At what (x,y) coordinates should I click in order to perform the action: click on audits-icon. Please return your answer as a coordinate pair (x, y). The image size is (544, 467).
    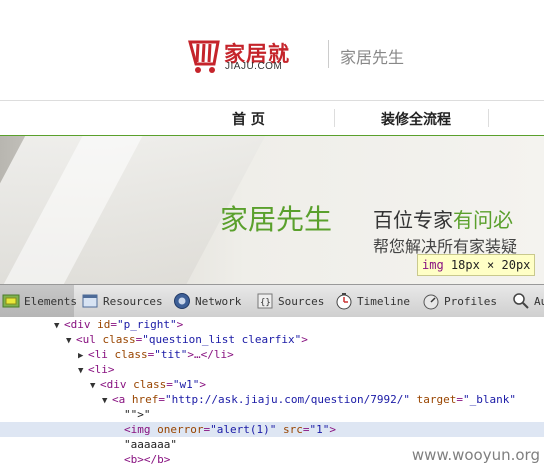
    Looking at the image, I should click on (521, 301).